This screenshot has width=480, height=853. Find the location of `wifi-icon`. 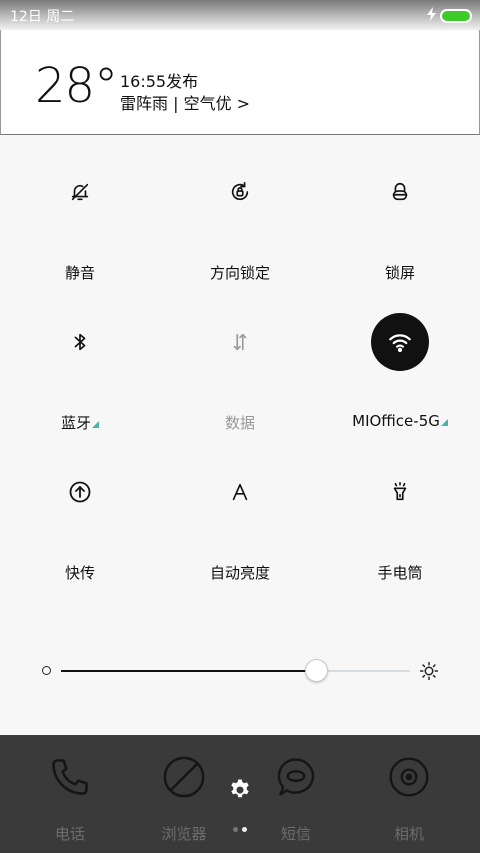

wifi-icon is located at coordinates (400, 342).